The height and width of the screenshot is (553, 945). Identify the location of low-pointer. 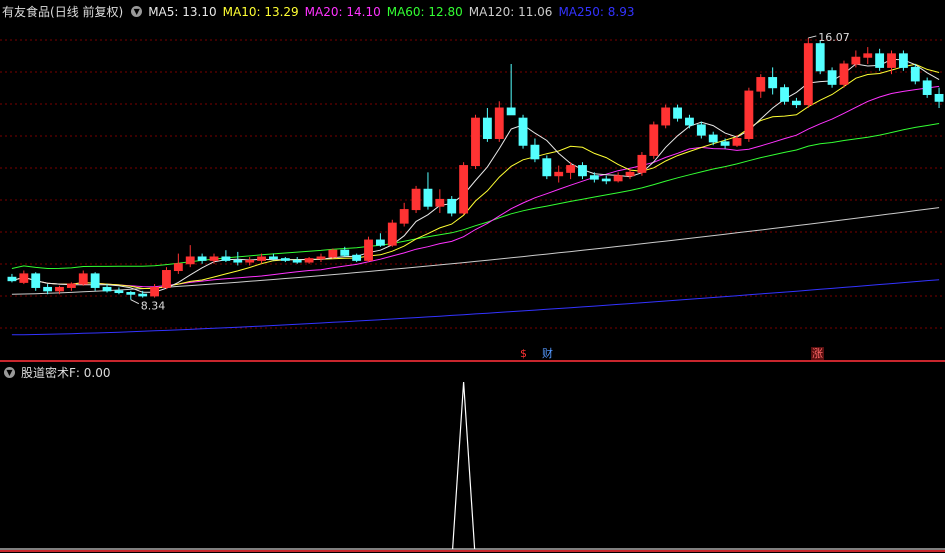
(135, 302).